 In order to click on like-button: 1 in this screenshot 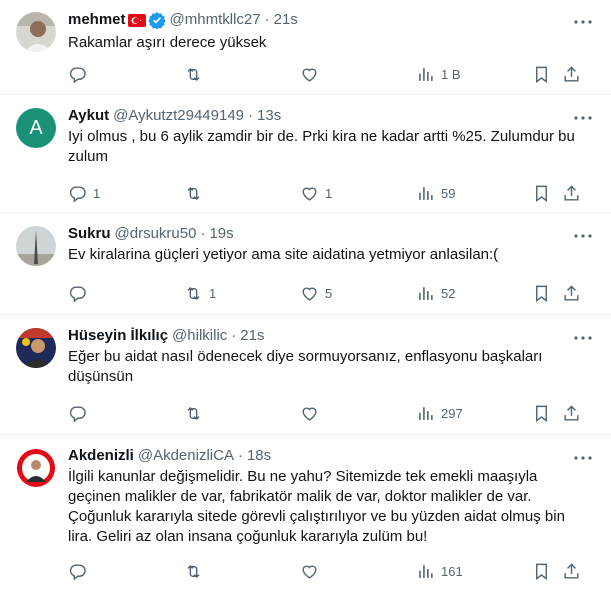, I will do `click(316, 193)`.